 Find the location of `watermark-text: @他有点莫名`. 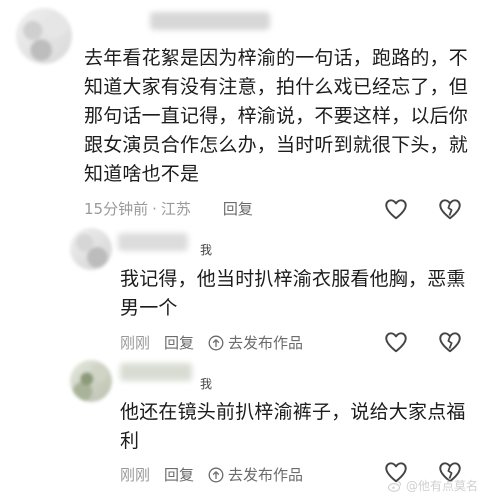

watermark-text: @他有点莫名 is located at coordinates (441, 486).